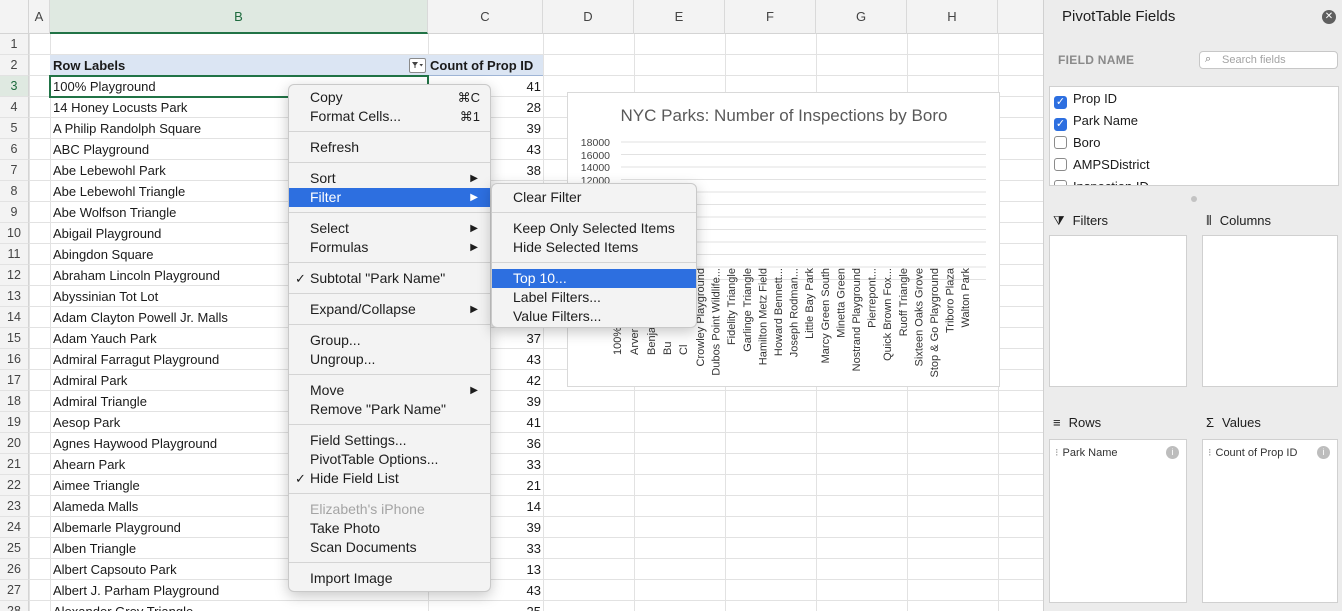  What do you see at coordinates (732, 306) in the screenshot?
I see `x-category-label: Fidelity Triangle` at bounding box center [732, 306].